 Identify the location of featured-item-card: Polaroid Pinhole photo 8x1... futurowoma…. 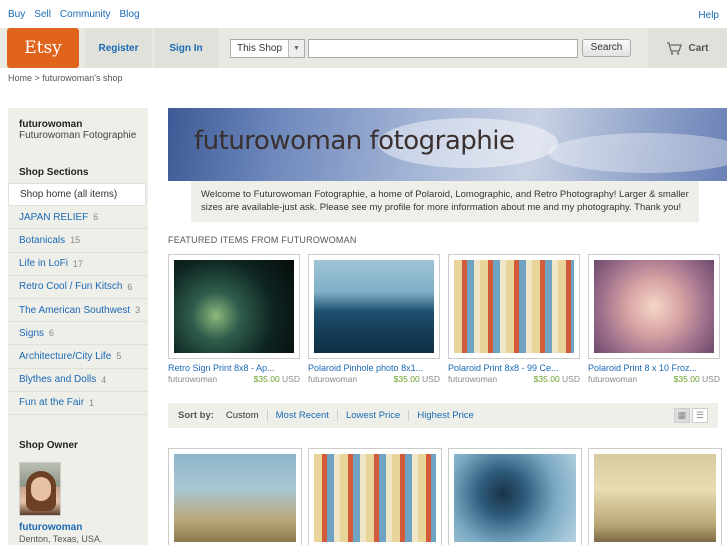
(375, 319).